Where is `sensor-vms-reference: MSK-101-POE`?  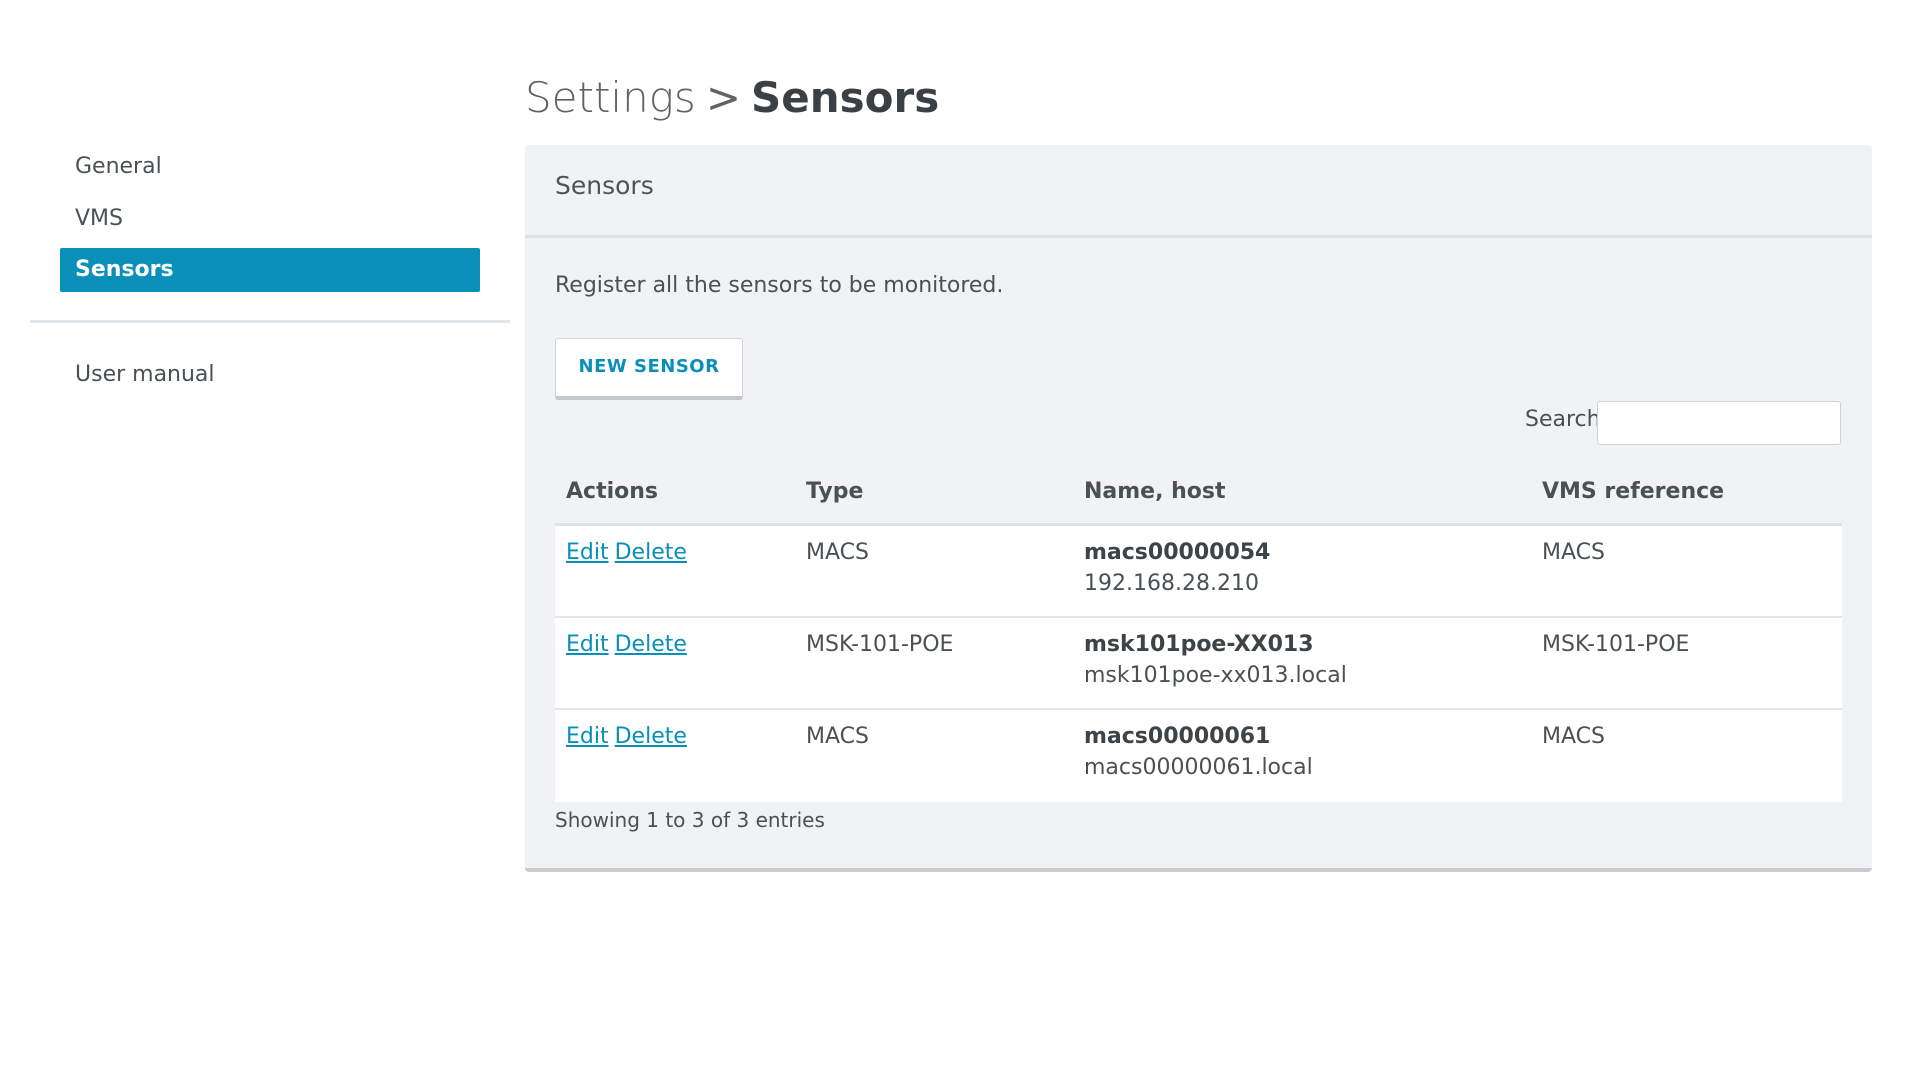 sensor-vms-reference: MSK-101-POE is located at coordinates (1616, 644).